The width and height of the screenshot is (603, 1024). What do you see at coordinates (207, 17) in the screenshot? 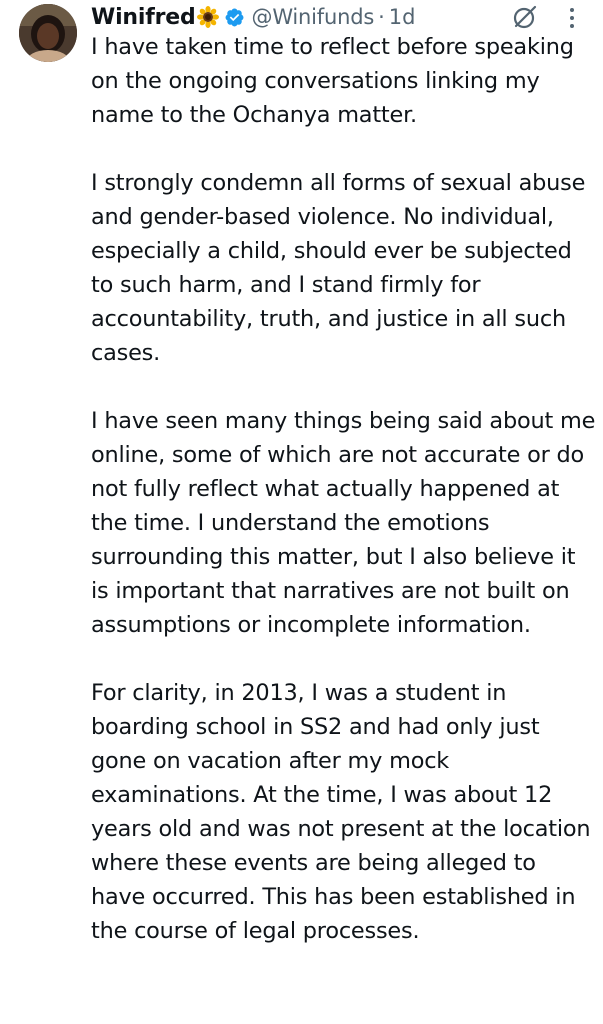
I see `sunflower-icon` at bounding box center [207, 17].